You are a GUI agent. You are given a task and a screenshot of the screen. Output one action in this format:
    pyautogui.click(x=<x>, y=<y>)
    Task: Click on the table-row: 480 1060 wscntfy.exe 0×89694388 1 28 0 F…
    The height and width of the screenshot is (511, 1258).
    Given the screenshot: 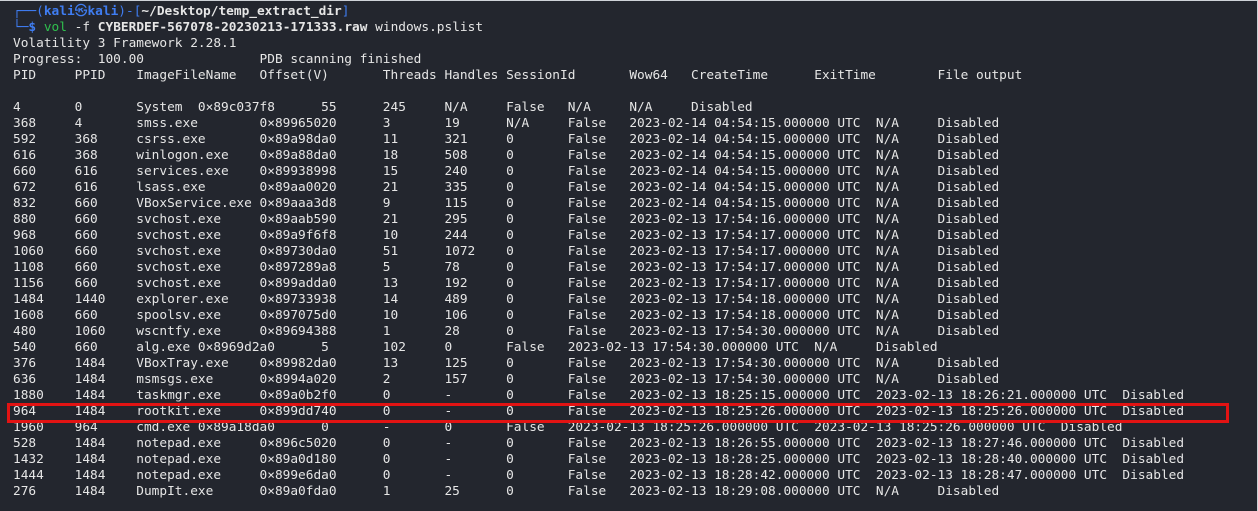 What is the action you would take?
    pyautogui.click(x=506, y=331)
    